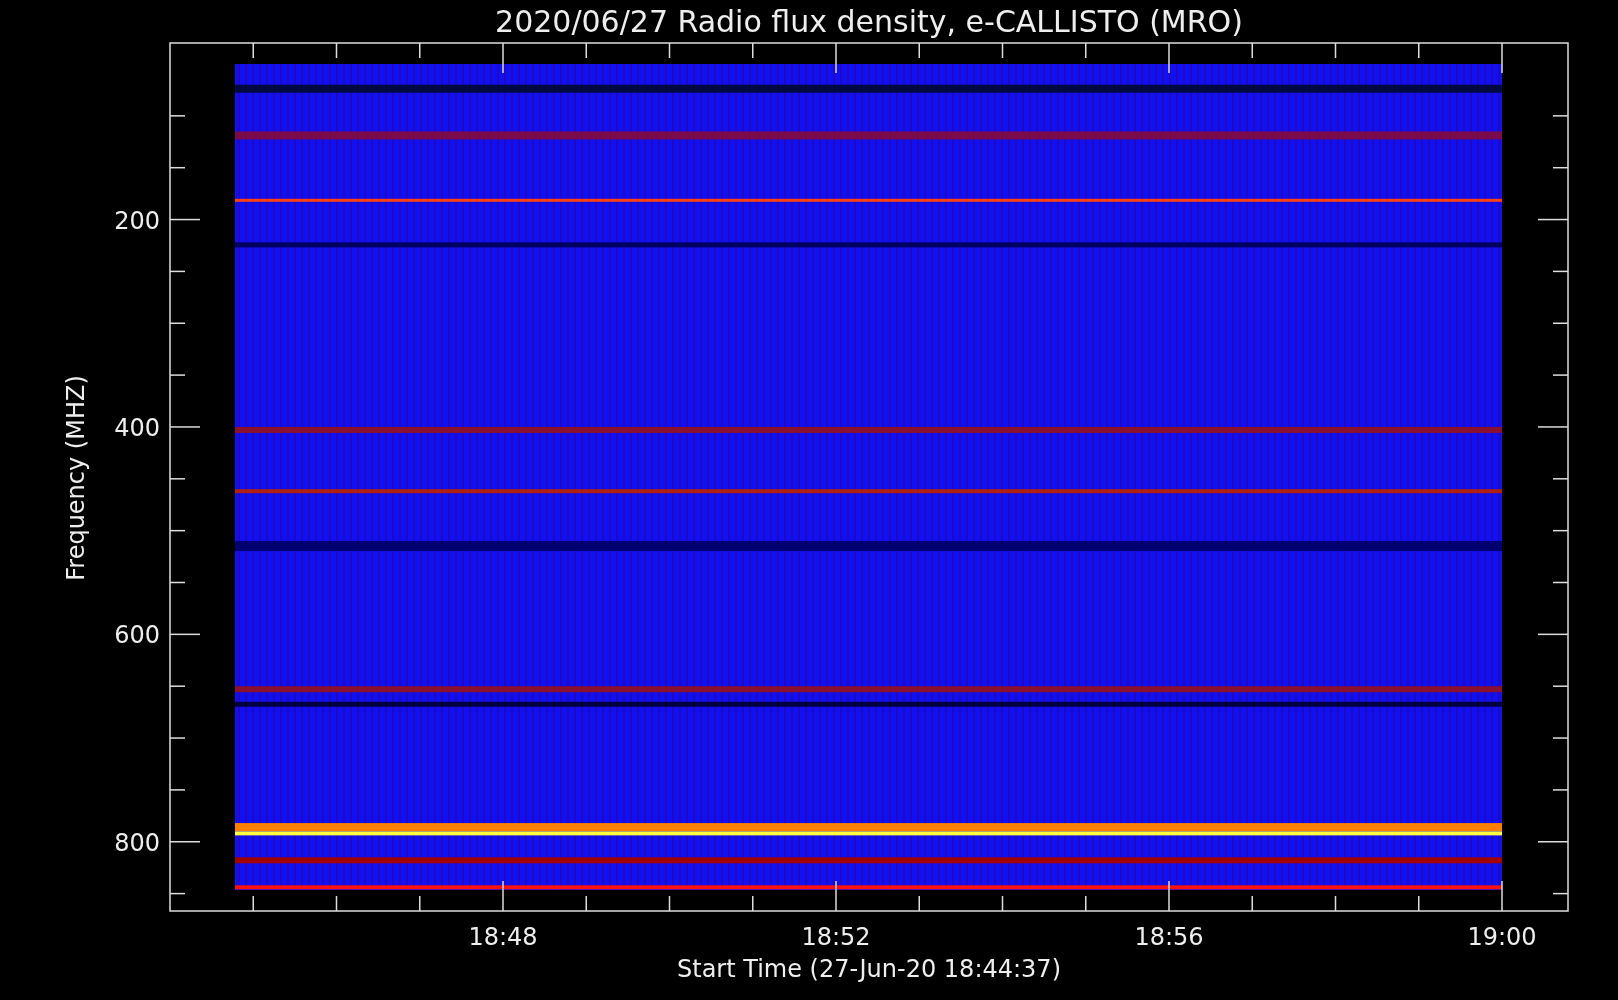  I want to click on tick-label: 200, so click(137, 220).